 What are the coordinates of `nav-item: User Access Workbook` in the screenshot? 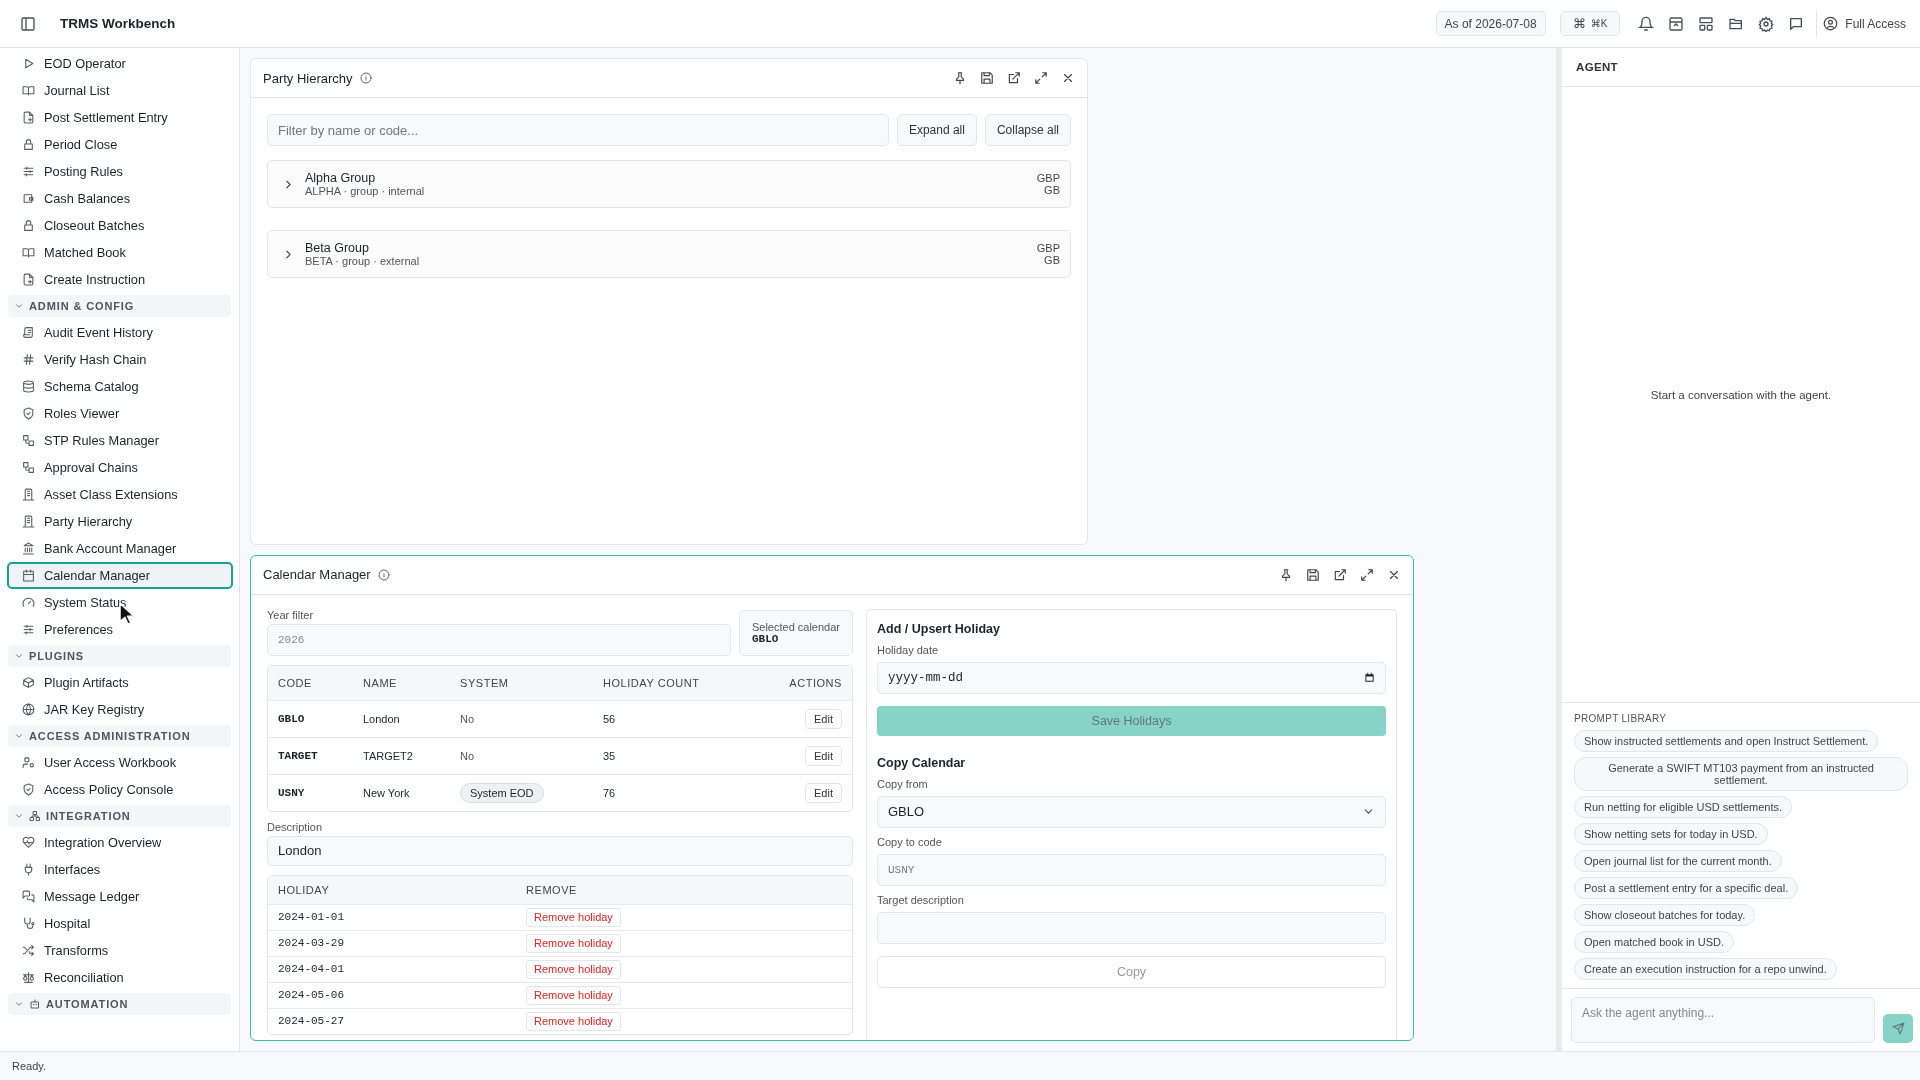 It's located at (120, 762).